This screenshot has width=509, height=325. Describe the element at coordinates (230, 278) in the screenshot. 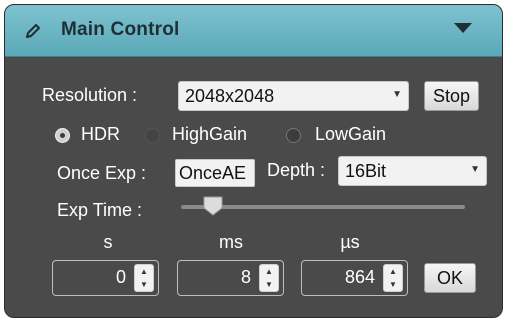

I see `milliseconds-spinbox: 8 ▲ ▼` at that location.